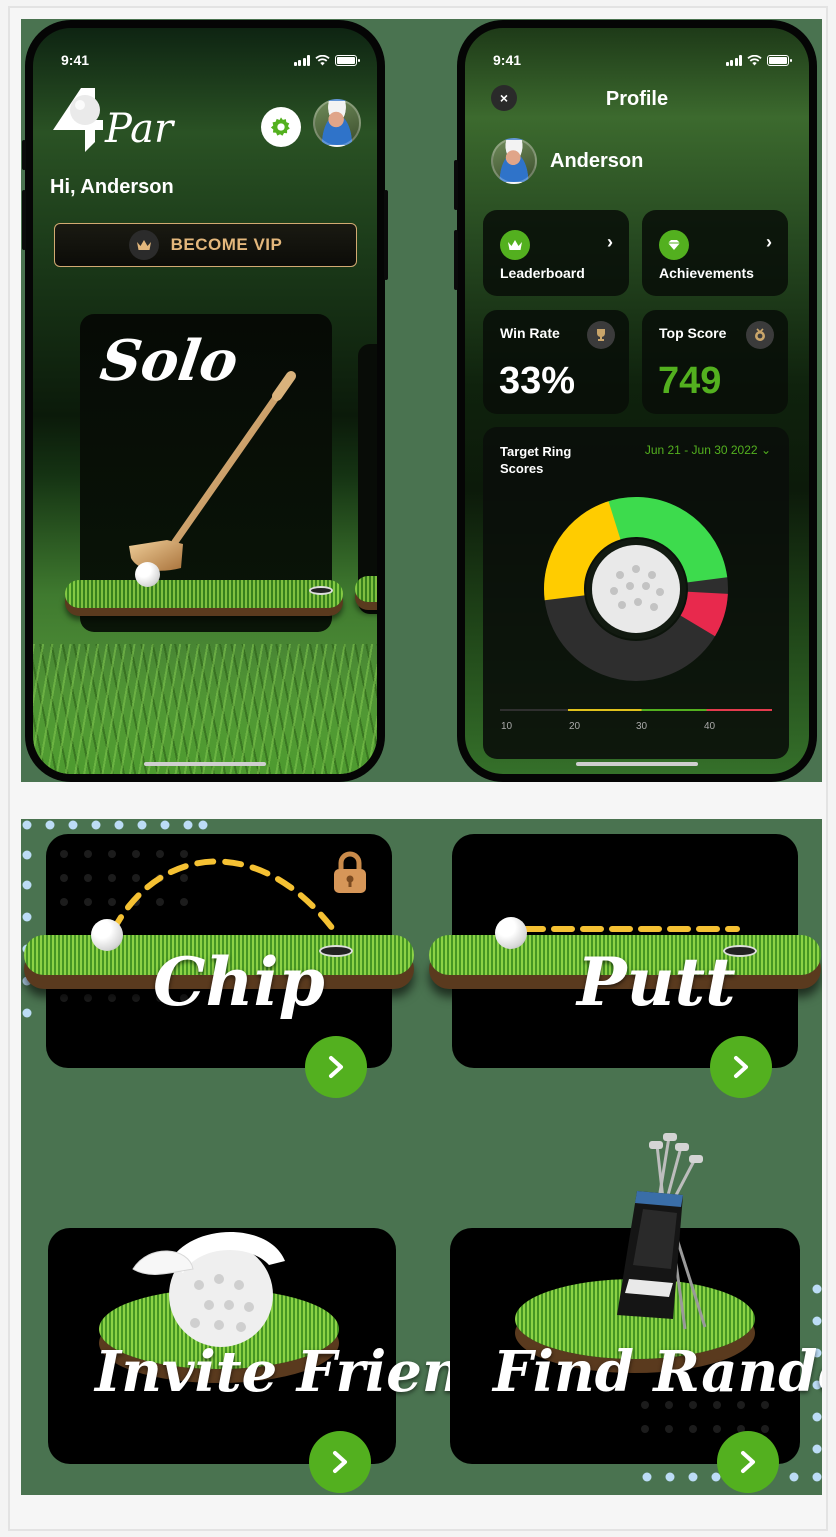 The image size is (836, 1537). Describe the element at coordinates (765, 450) in the screenshot. I see `chevron-down-icon: ⌄` at that location.